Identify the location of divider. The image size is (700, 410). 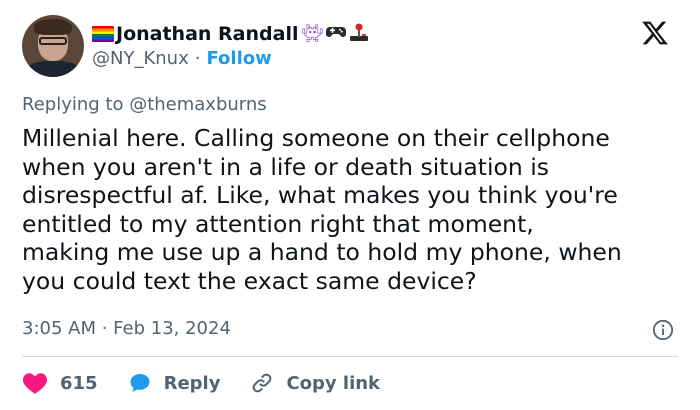
(350, 356).